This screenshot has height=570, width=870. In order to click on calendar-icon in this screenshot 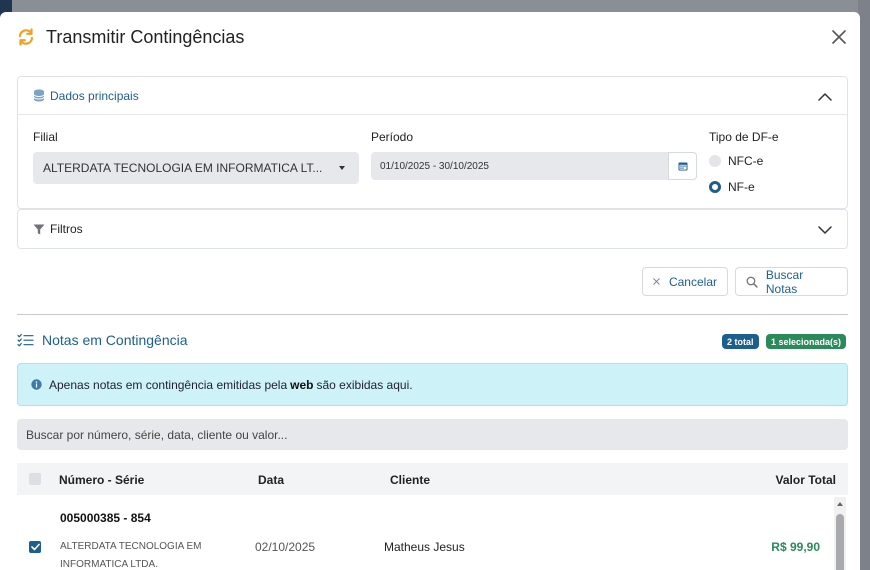, I will do `click(682, 166)`.